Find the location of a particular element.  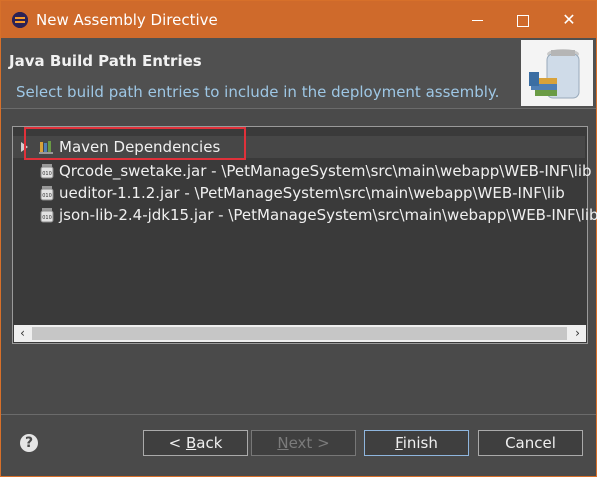

help-icon: ? is located at coordinates (29, 443).